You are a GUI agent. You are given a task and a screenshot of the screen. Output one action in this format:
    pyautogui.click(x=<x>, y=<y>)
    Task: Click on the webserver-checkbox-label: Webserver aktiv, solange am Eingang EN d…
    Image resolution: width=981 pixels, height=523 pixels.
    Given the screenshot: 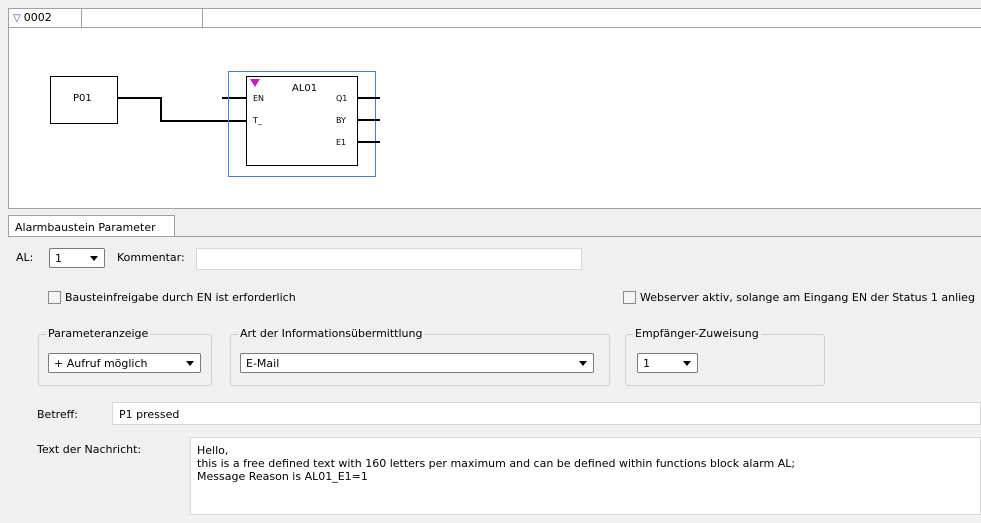 What is the action you would take?
    pyautogui.click(x=807, y=297)
    